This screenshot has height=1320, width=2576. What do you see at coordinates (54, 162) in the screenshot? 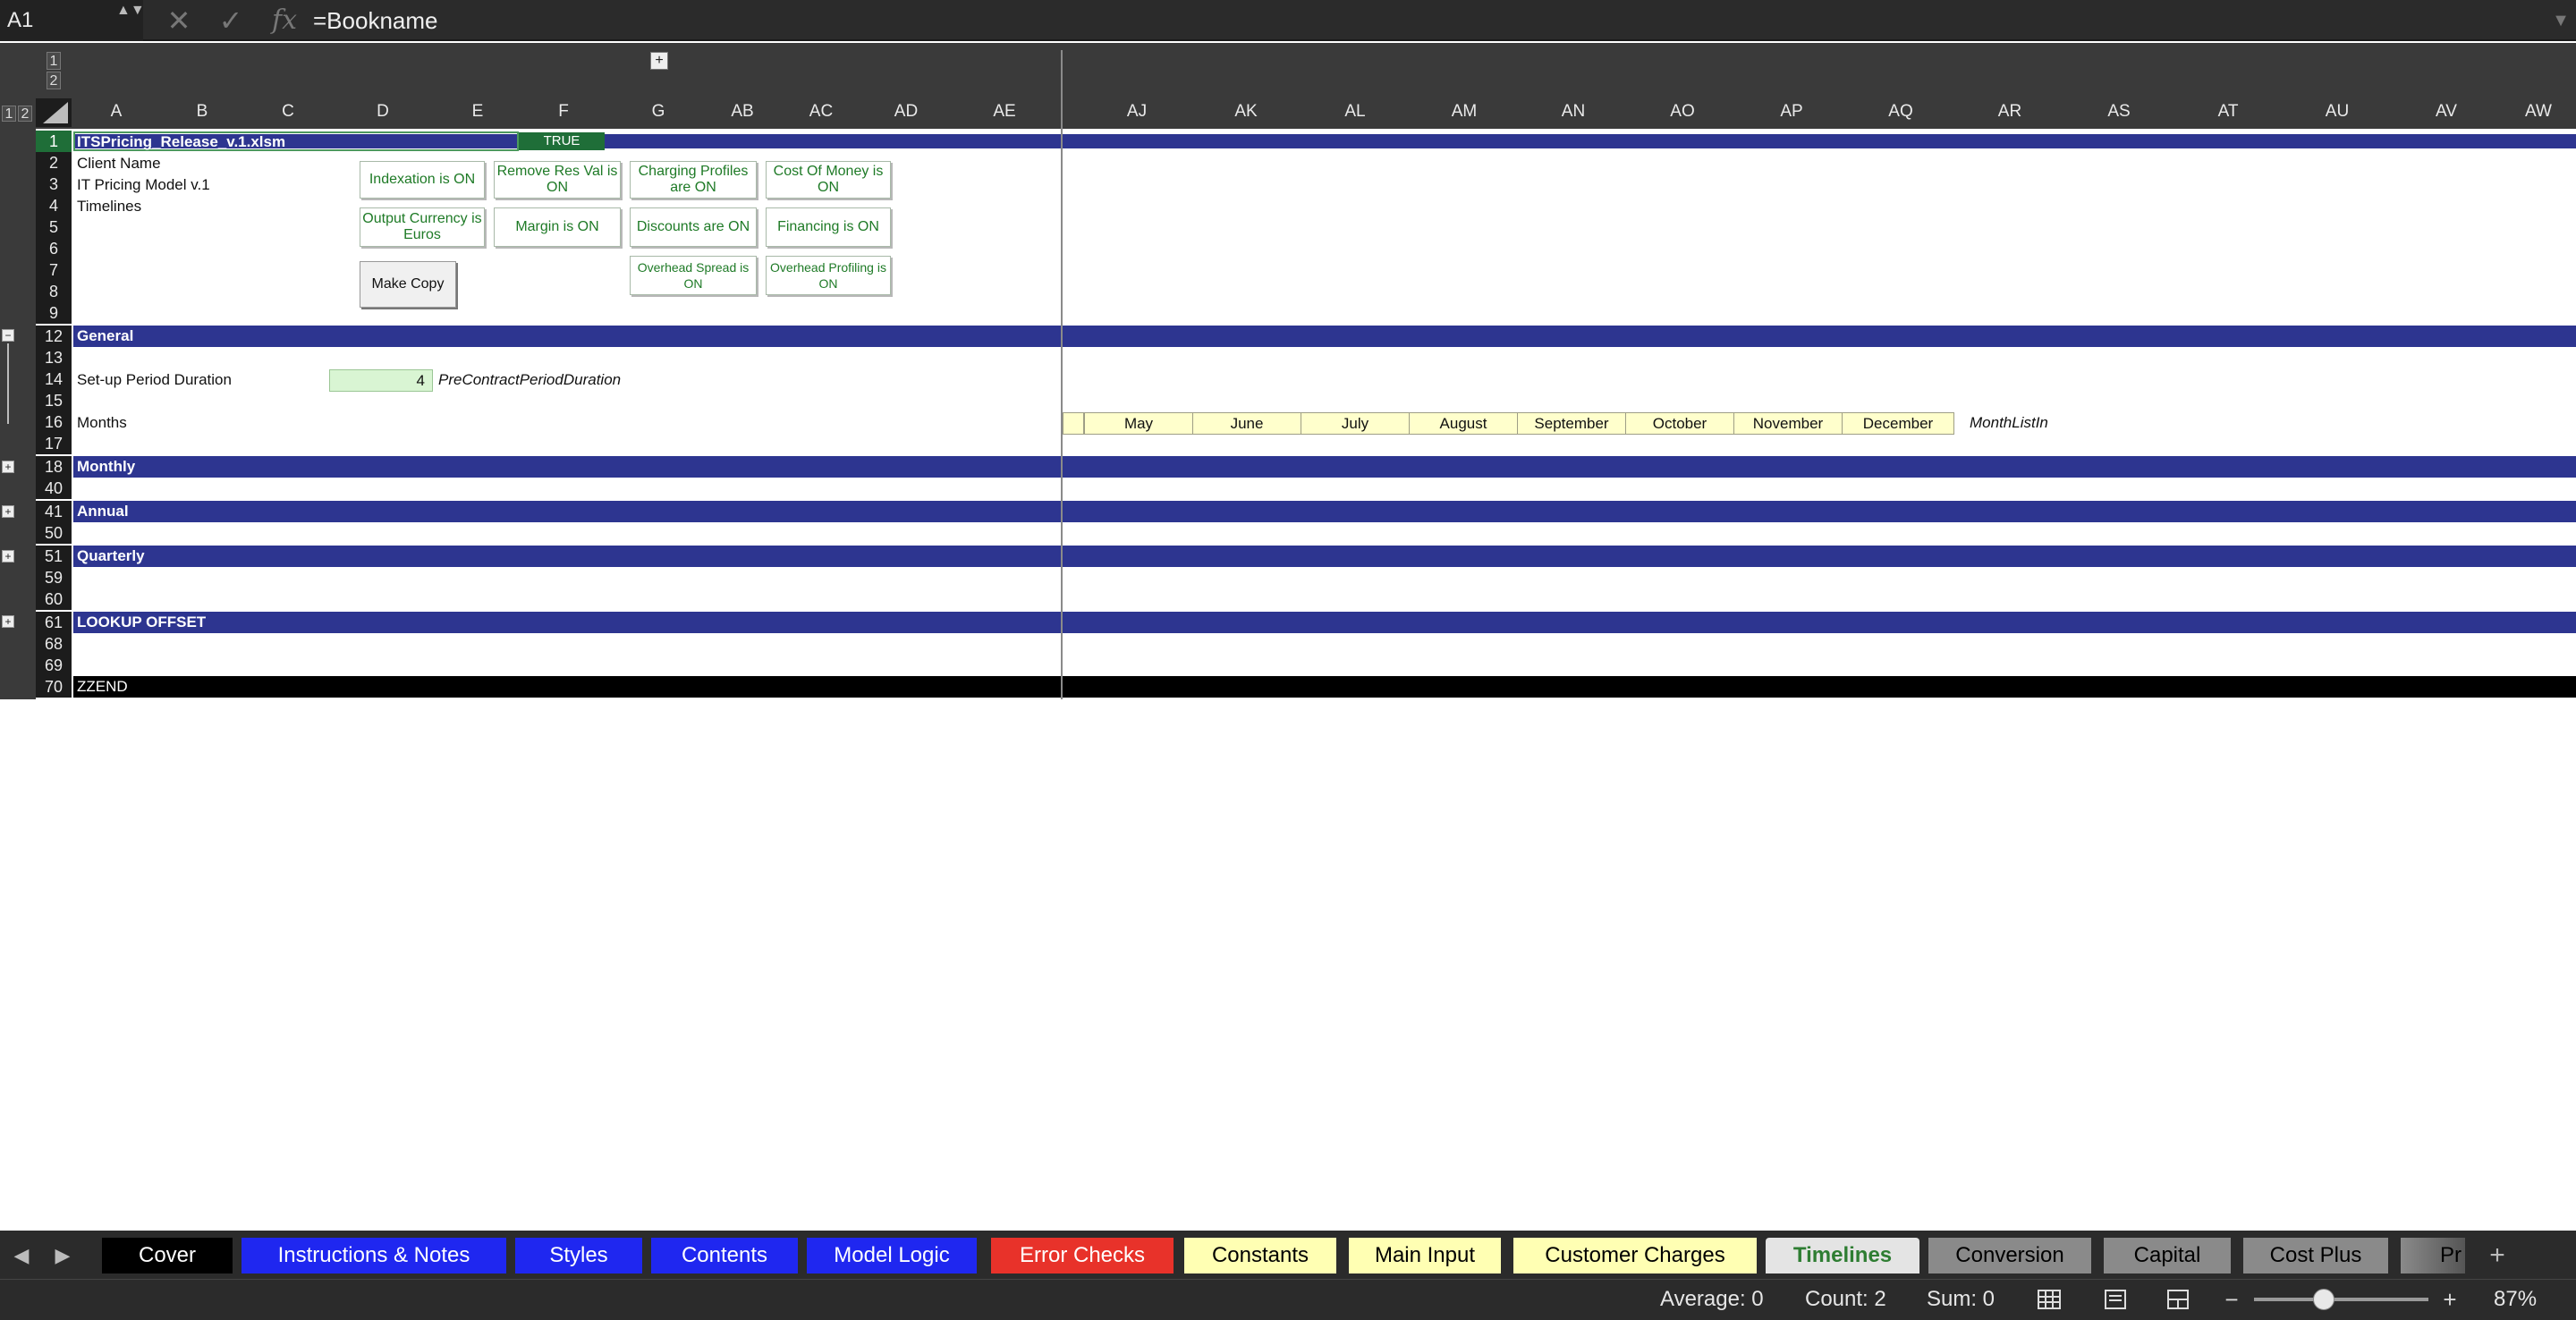
I see `row-header: 2` at bounding box center [54, 162].